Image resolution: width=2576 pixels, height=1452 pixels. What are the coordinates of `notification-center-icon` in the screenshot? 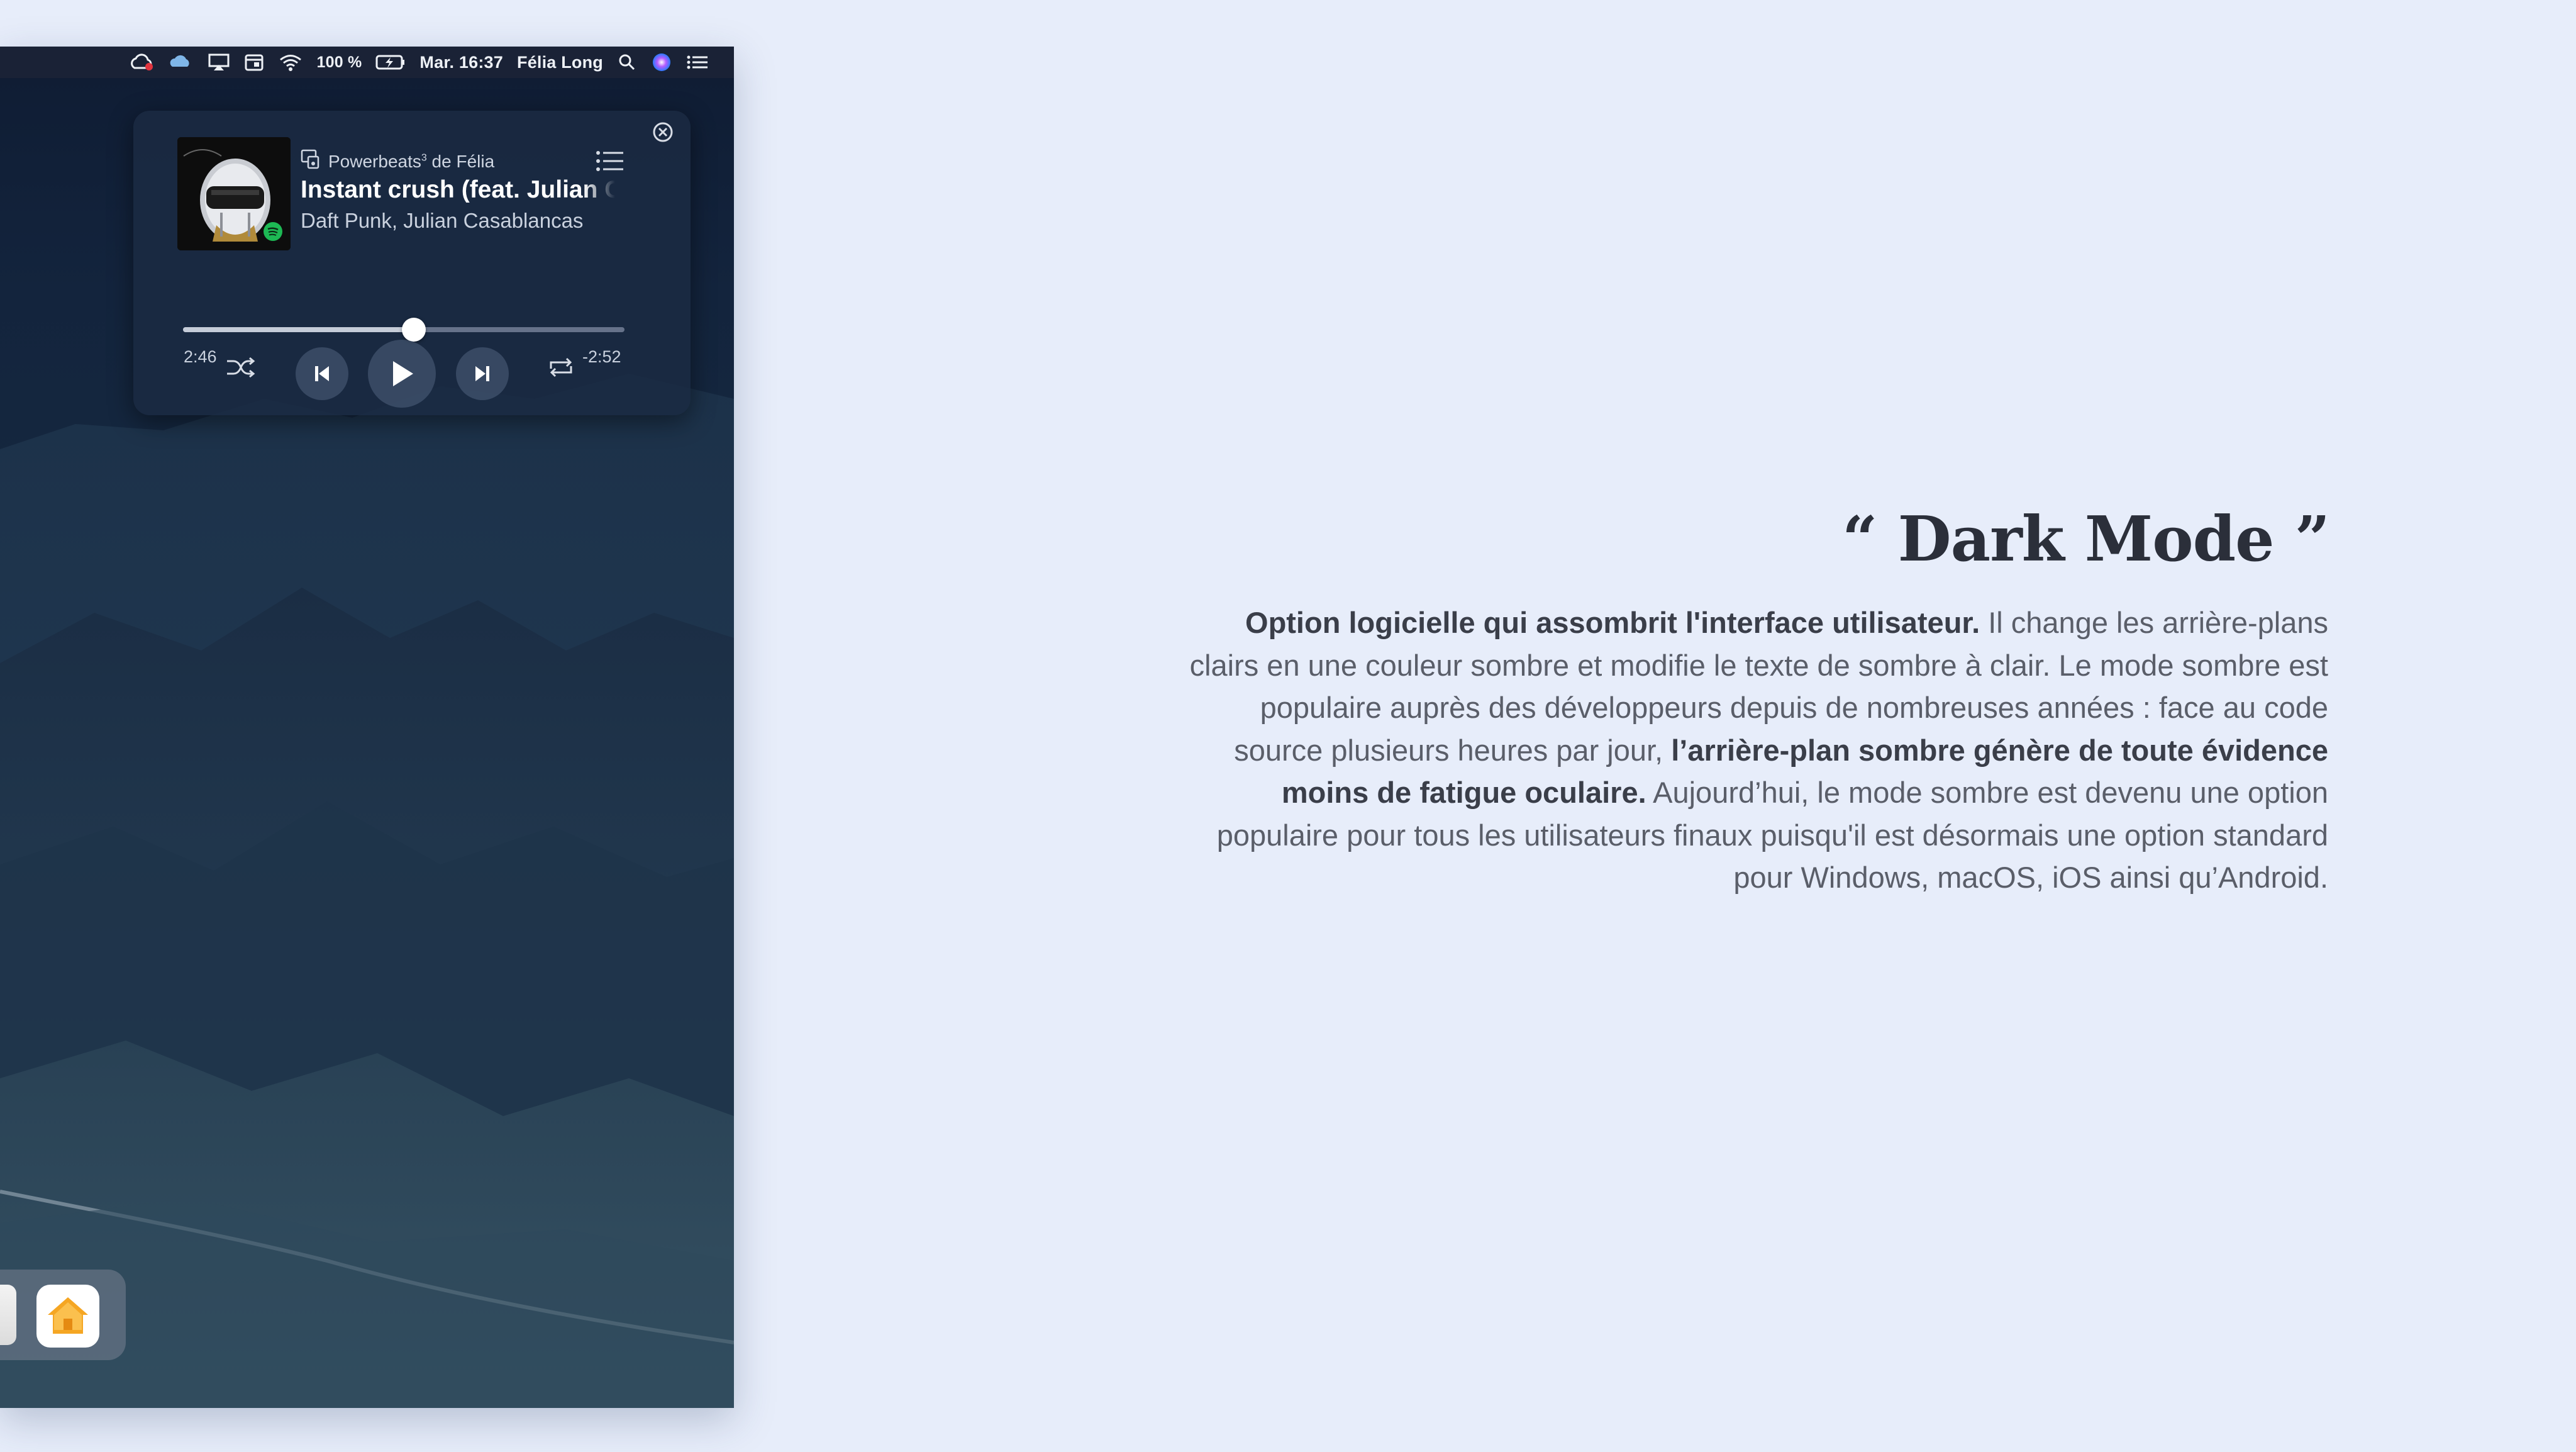 It's located at (697, 62).